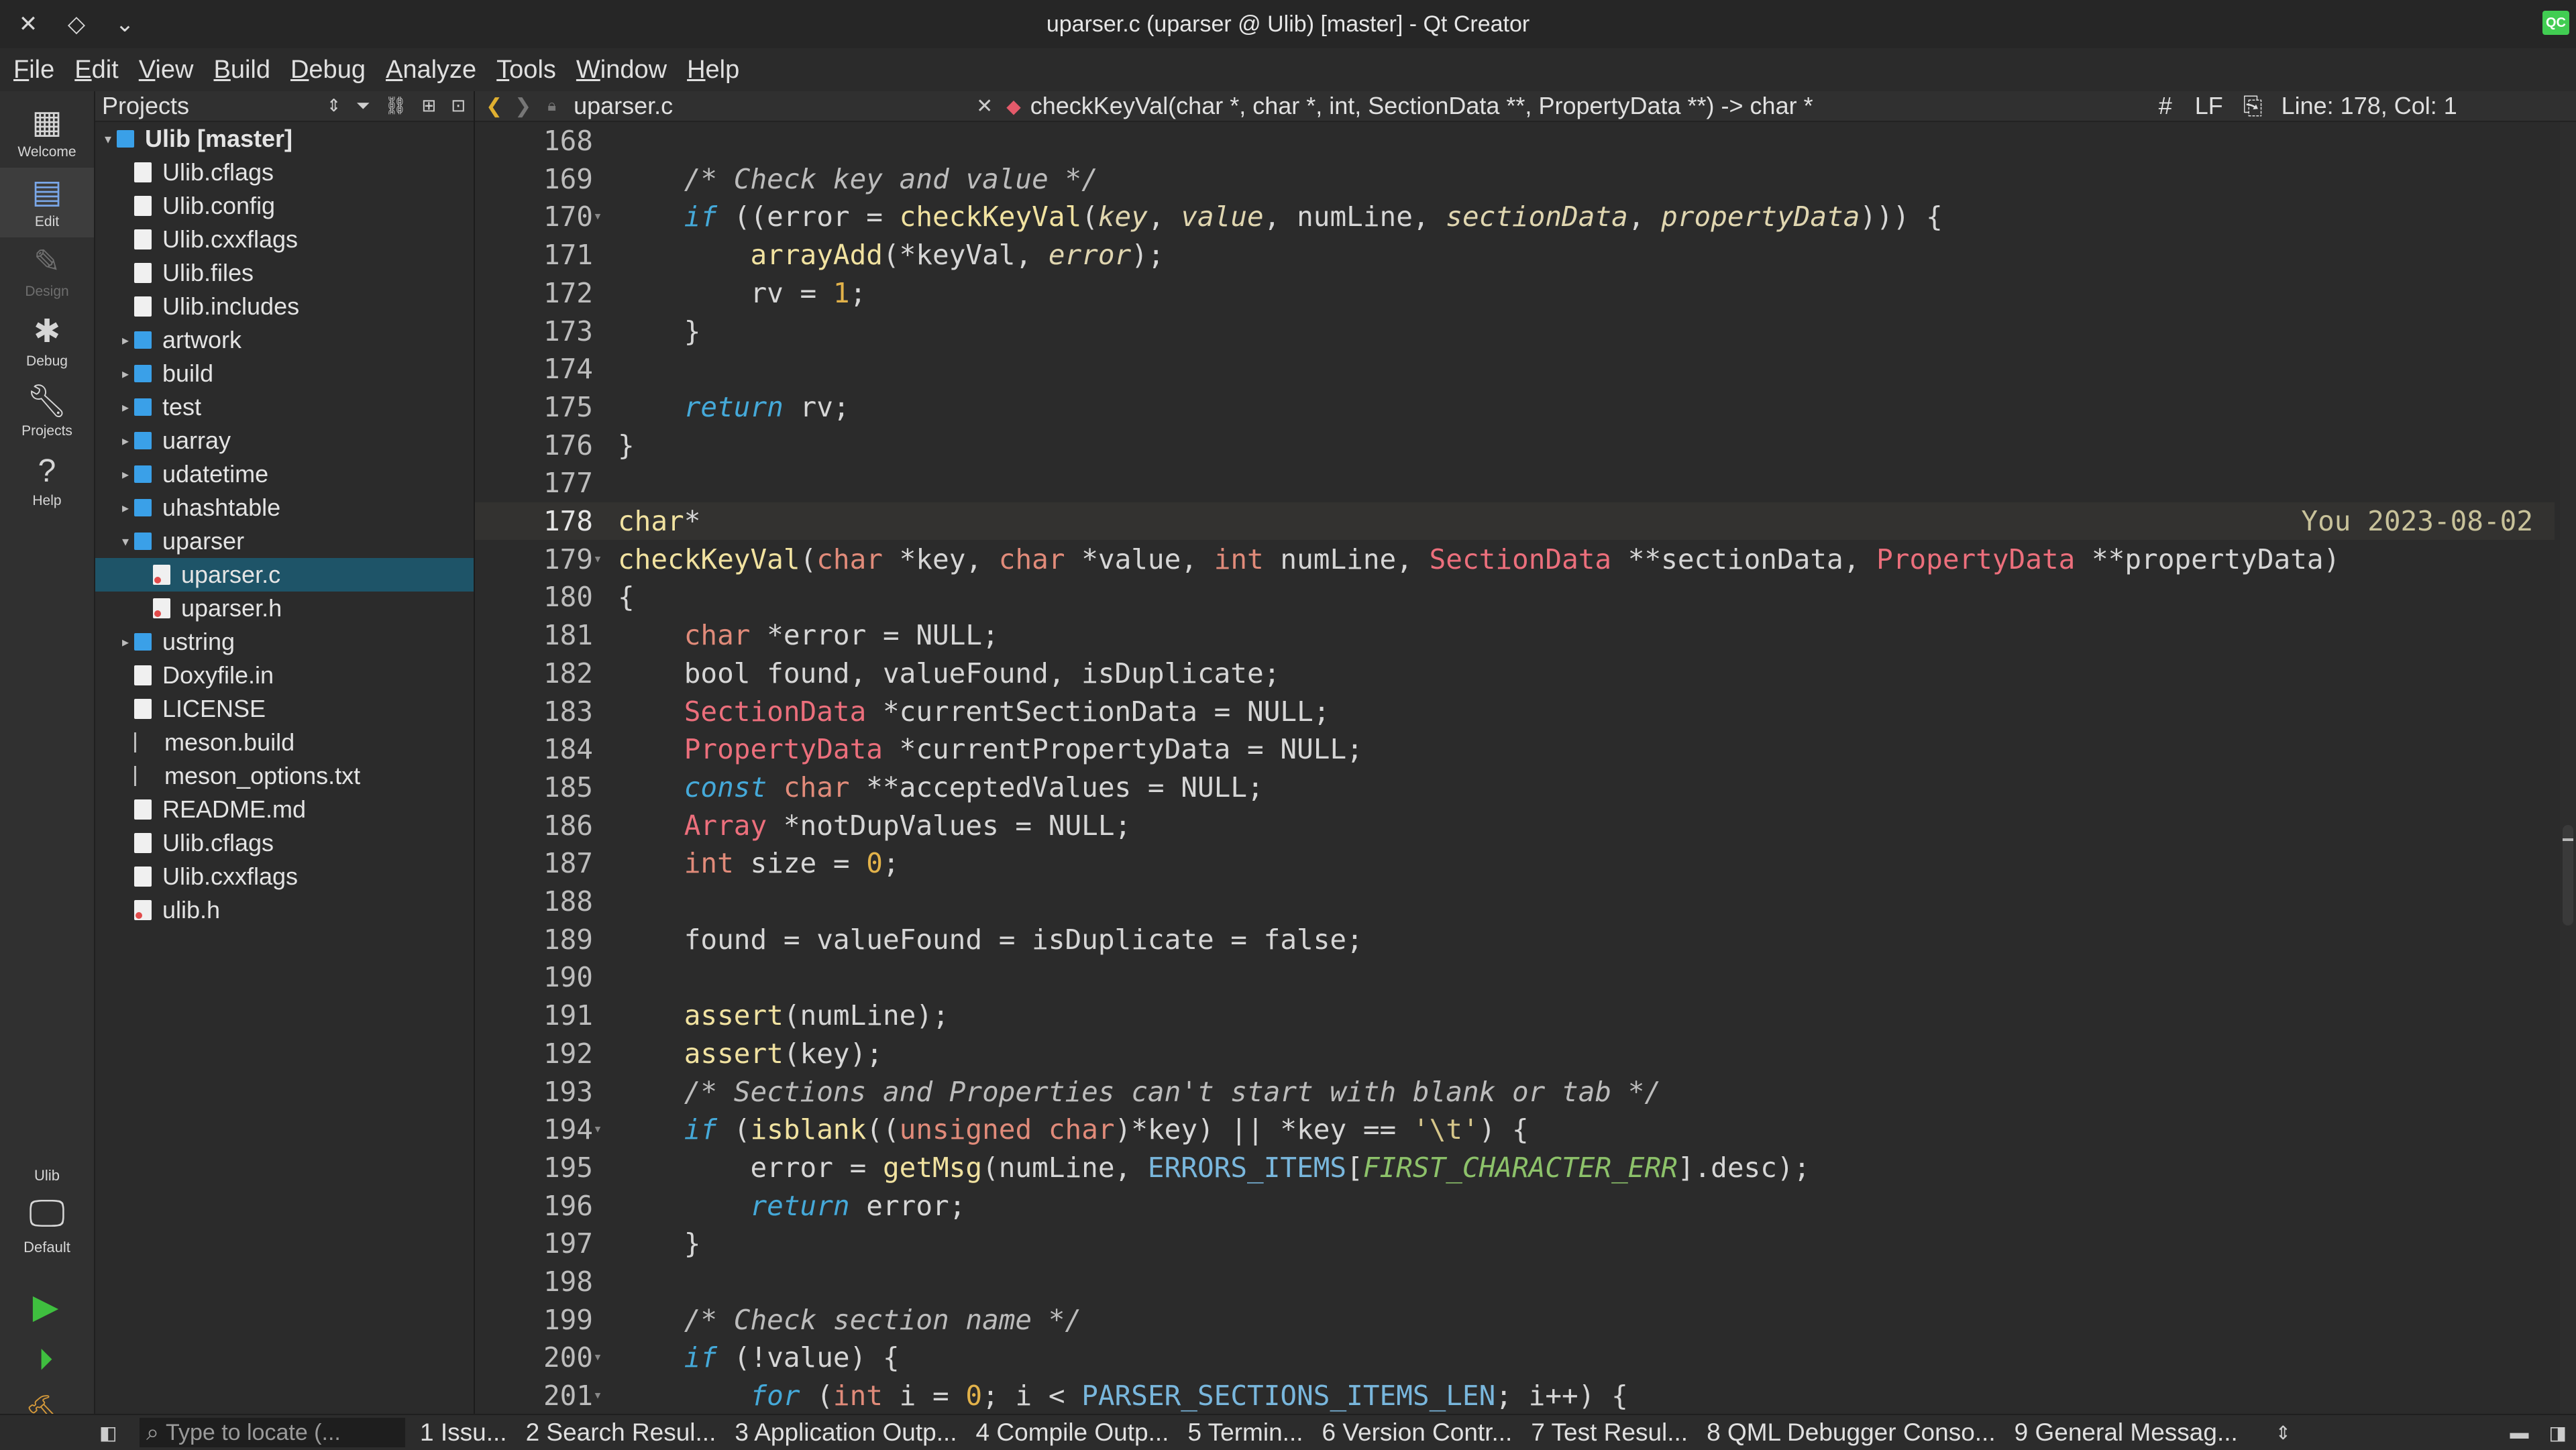  Describe the element at coordinates (431, 70) in the screenshot. I see `menu-analyze: Analyze` at that location.